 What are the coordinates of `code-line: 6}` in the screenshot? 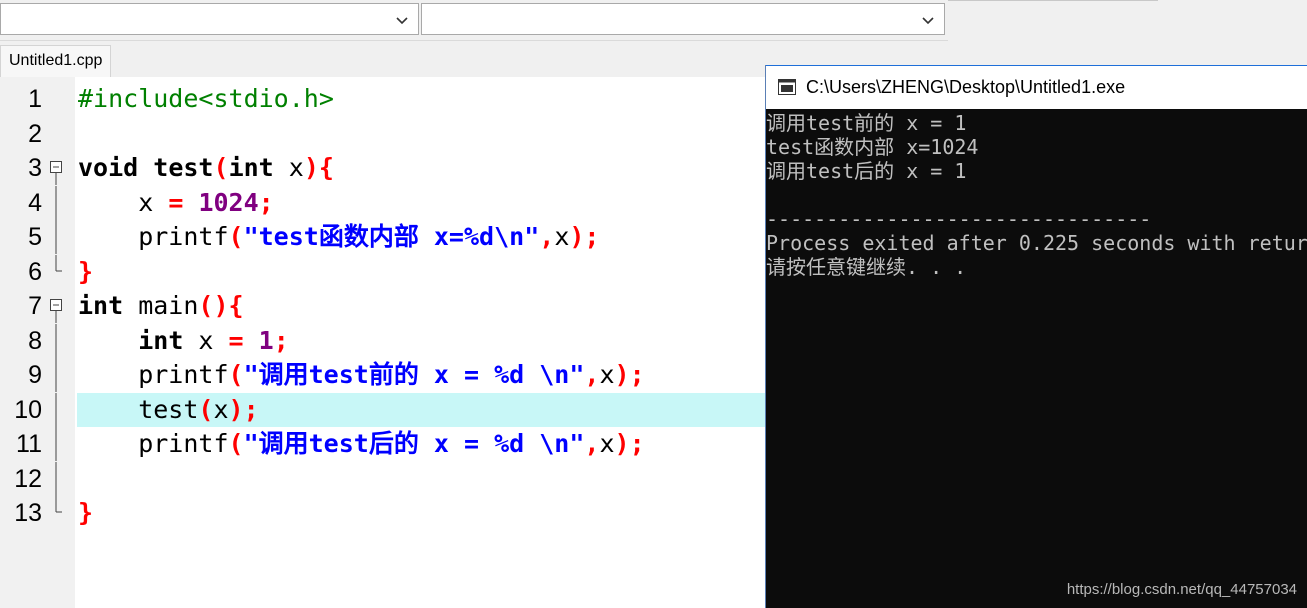 It's located at (382, 271).